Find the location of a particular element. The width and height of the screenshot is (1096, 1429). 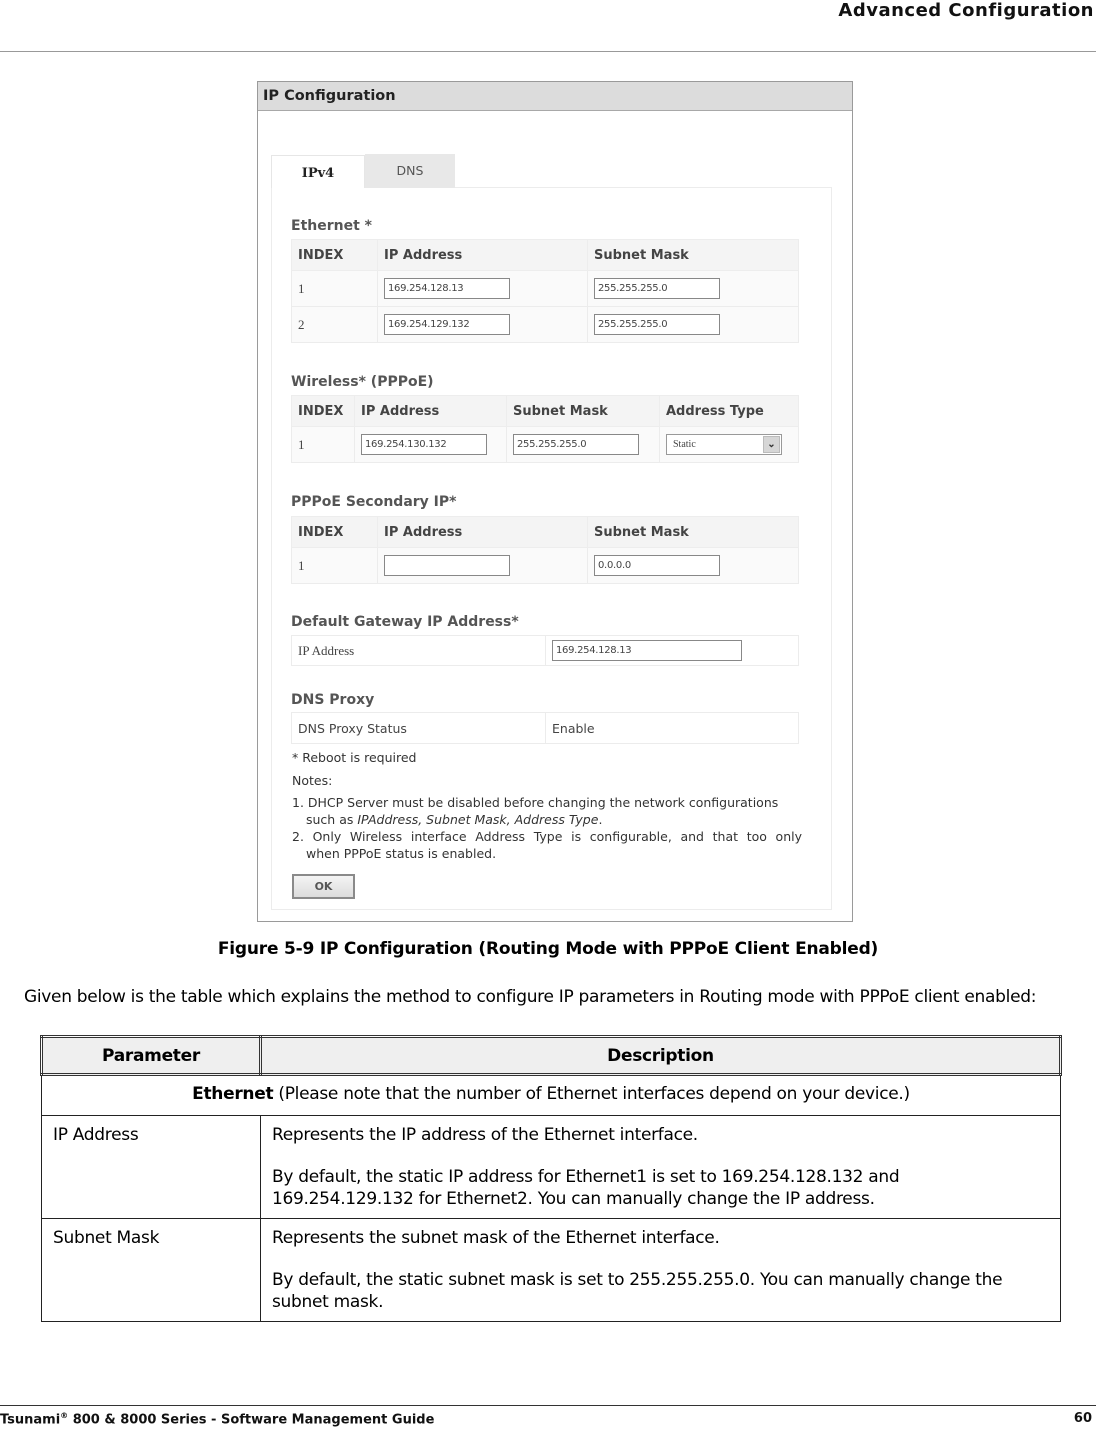

default-gateway-label: IP Address is located at coordinates (418, 650).